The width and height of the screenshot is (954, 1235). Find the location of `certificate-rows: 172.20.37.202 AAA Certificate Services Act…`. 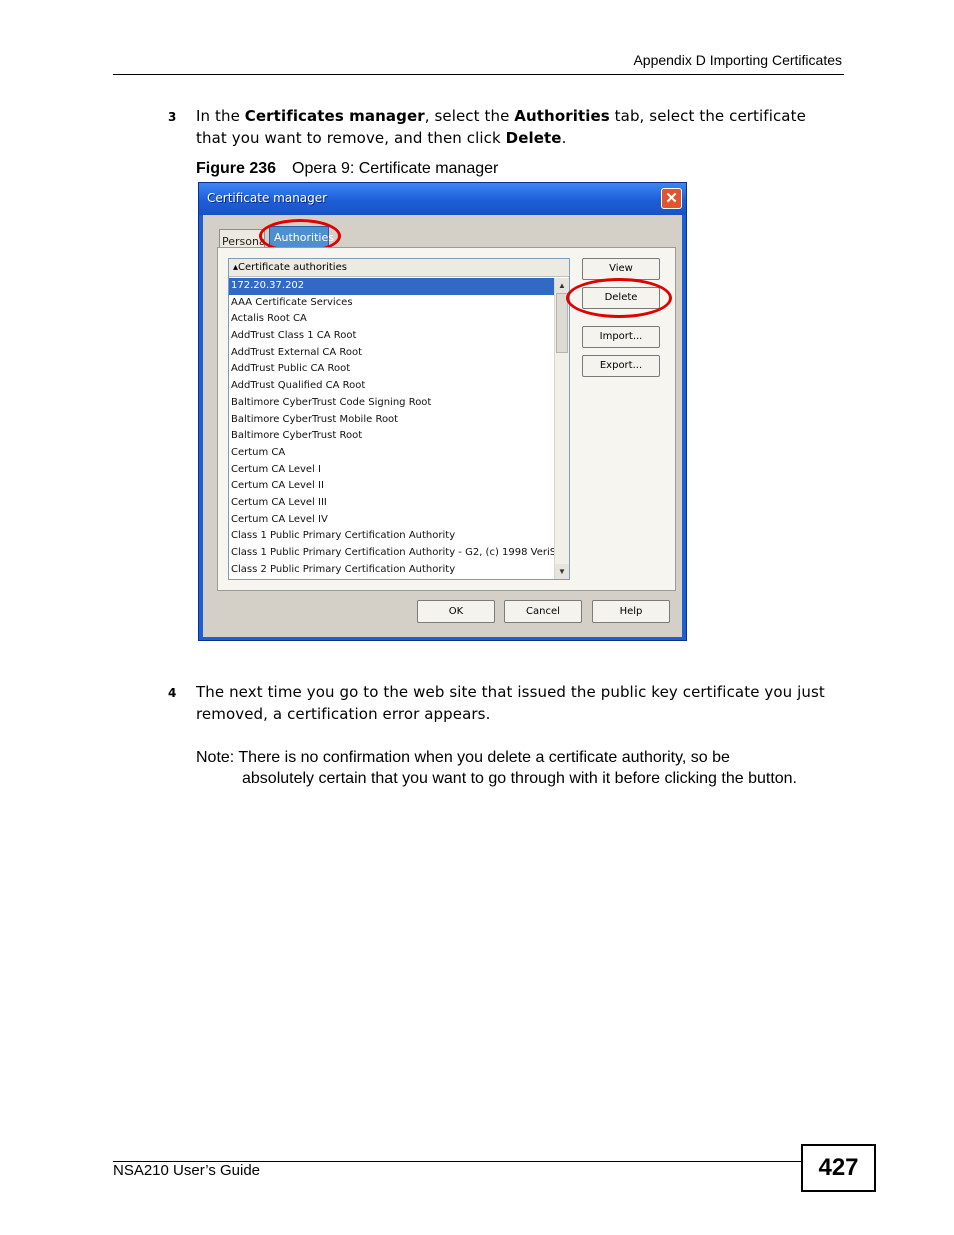

certificate-rows: 172.20.37.202 AAA Certificate Services Act… is located at coordinates (391, 428).